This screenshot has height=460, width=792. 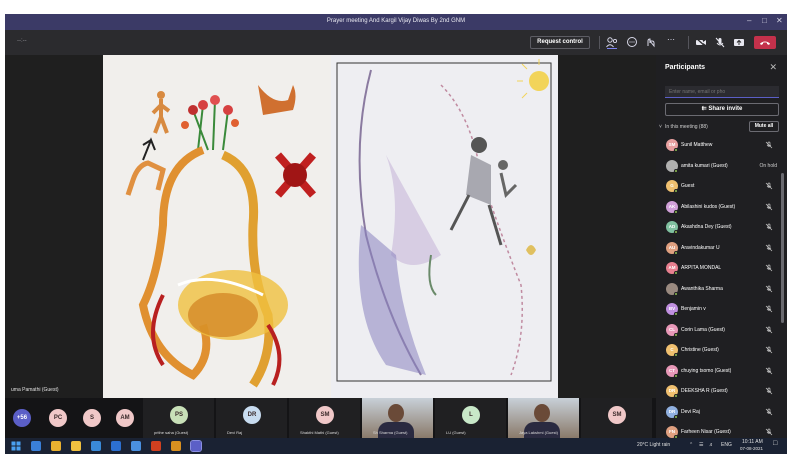 What do you see at coordinates (721, 371) in the screenshot?
I see `participant-row: CT chuying tsomo (Guest)` at bounding box center [721, 371].